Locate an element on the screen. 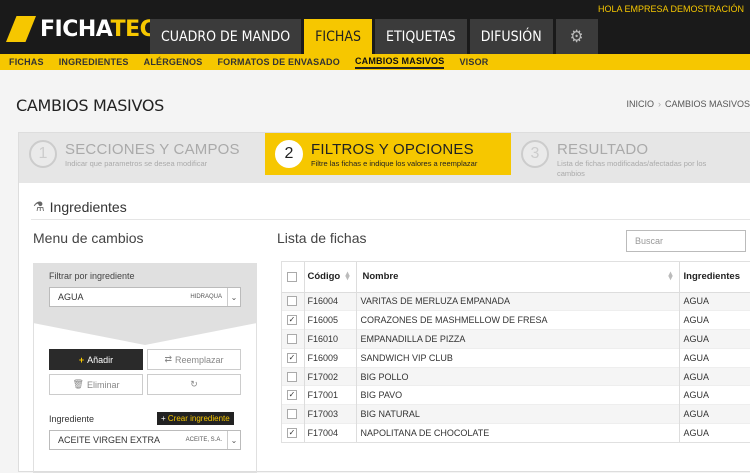 This screenshot has height=473, width=750. table-row: F16010 EMPANADILLA DE PIZZA AGUA is located at coordinates (516, 339).